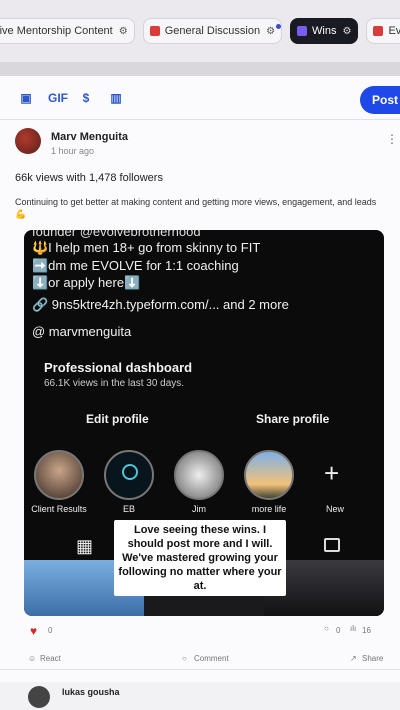 Image resolution: width=400 pixels, height=710 pixels. Describe the element at coordinates (58, 98) in the screenshot. I see `gif-button: GIF` at that location.